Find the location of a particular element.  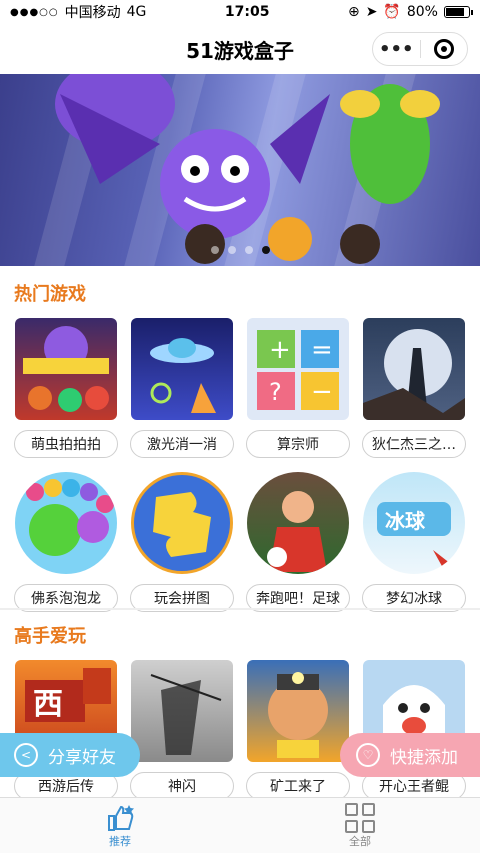

game-name: 神闪 is located at coordinates (182, 786).